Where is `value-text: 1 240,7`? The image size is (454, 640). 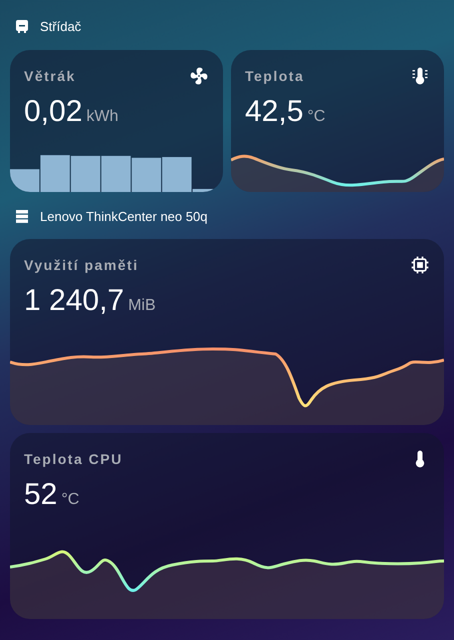
value-text: 1 240,7 is located at coordinates (74, 301).